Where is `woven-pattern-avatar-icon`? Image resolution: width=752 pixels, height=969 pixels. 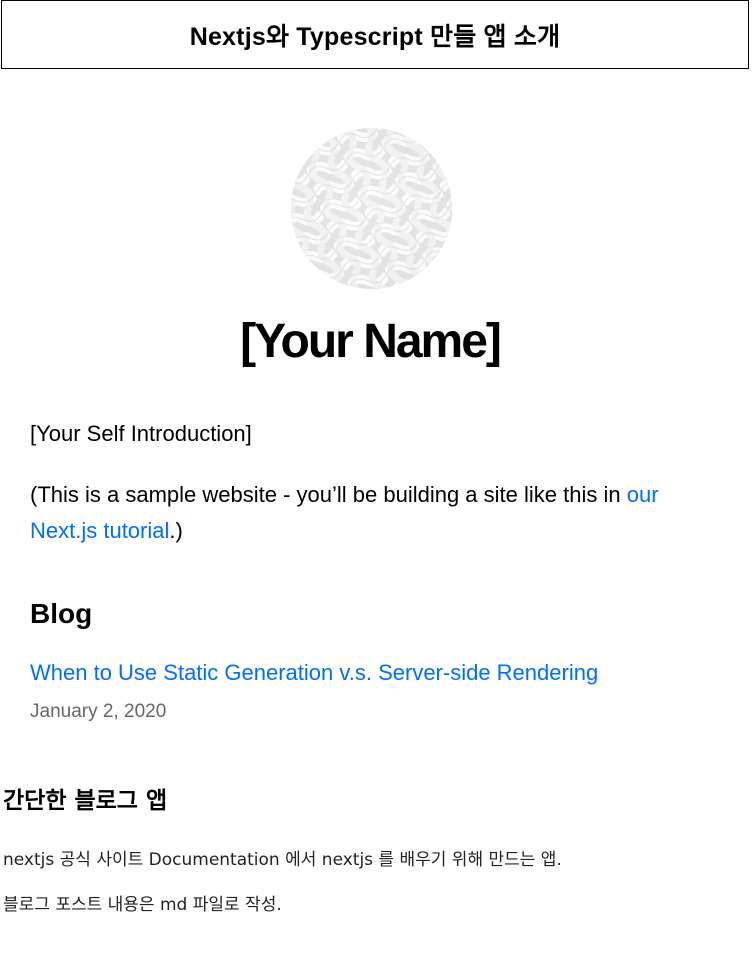
woven-pattern-avatar-icon is located at coordinates (371, 208).